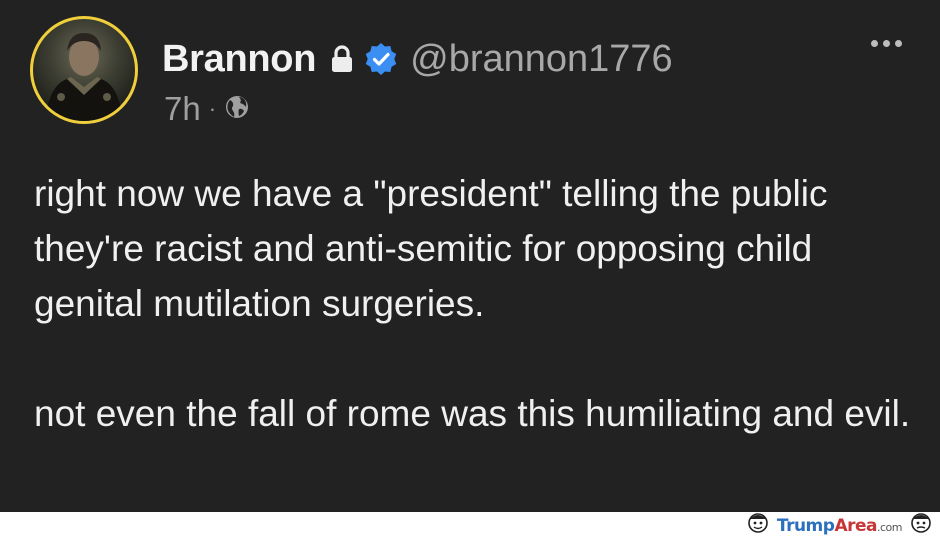  Describe the element at coordinates (381, 59) in the screenshot. I see `verified-check-icon` at that location.